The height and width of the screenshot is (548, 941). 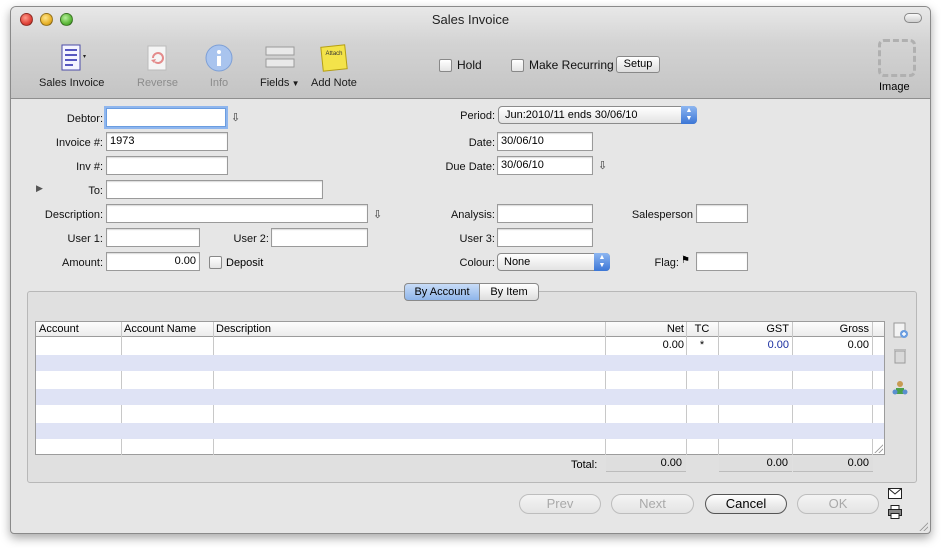 I want to click on info-tool: Info, so click(x=219, y=66).